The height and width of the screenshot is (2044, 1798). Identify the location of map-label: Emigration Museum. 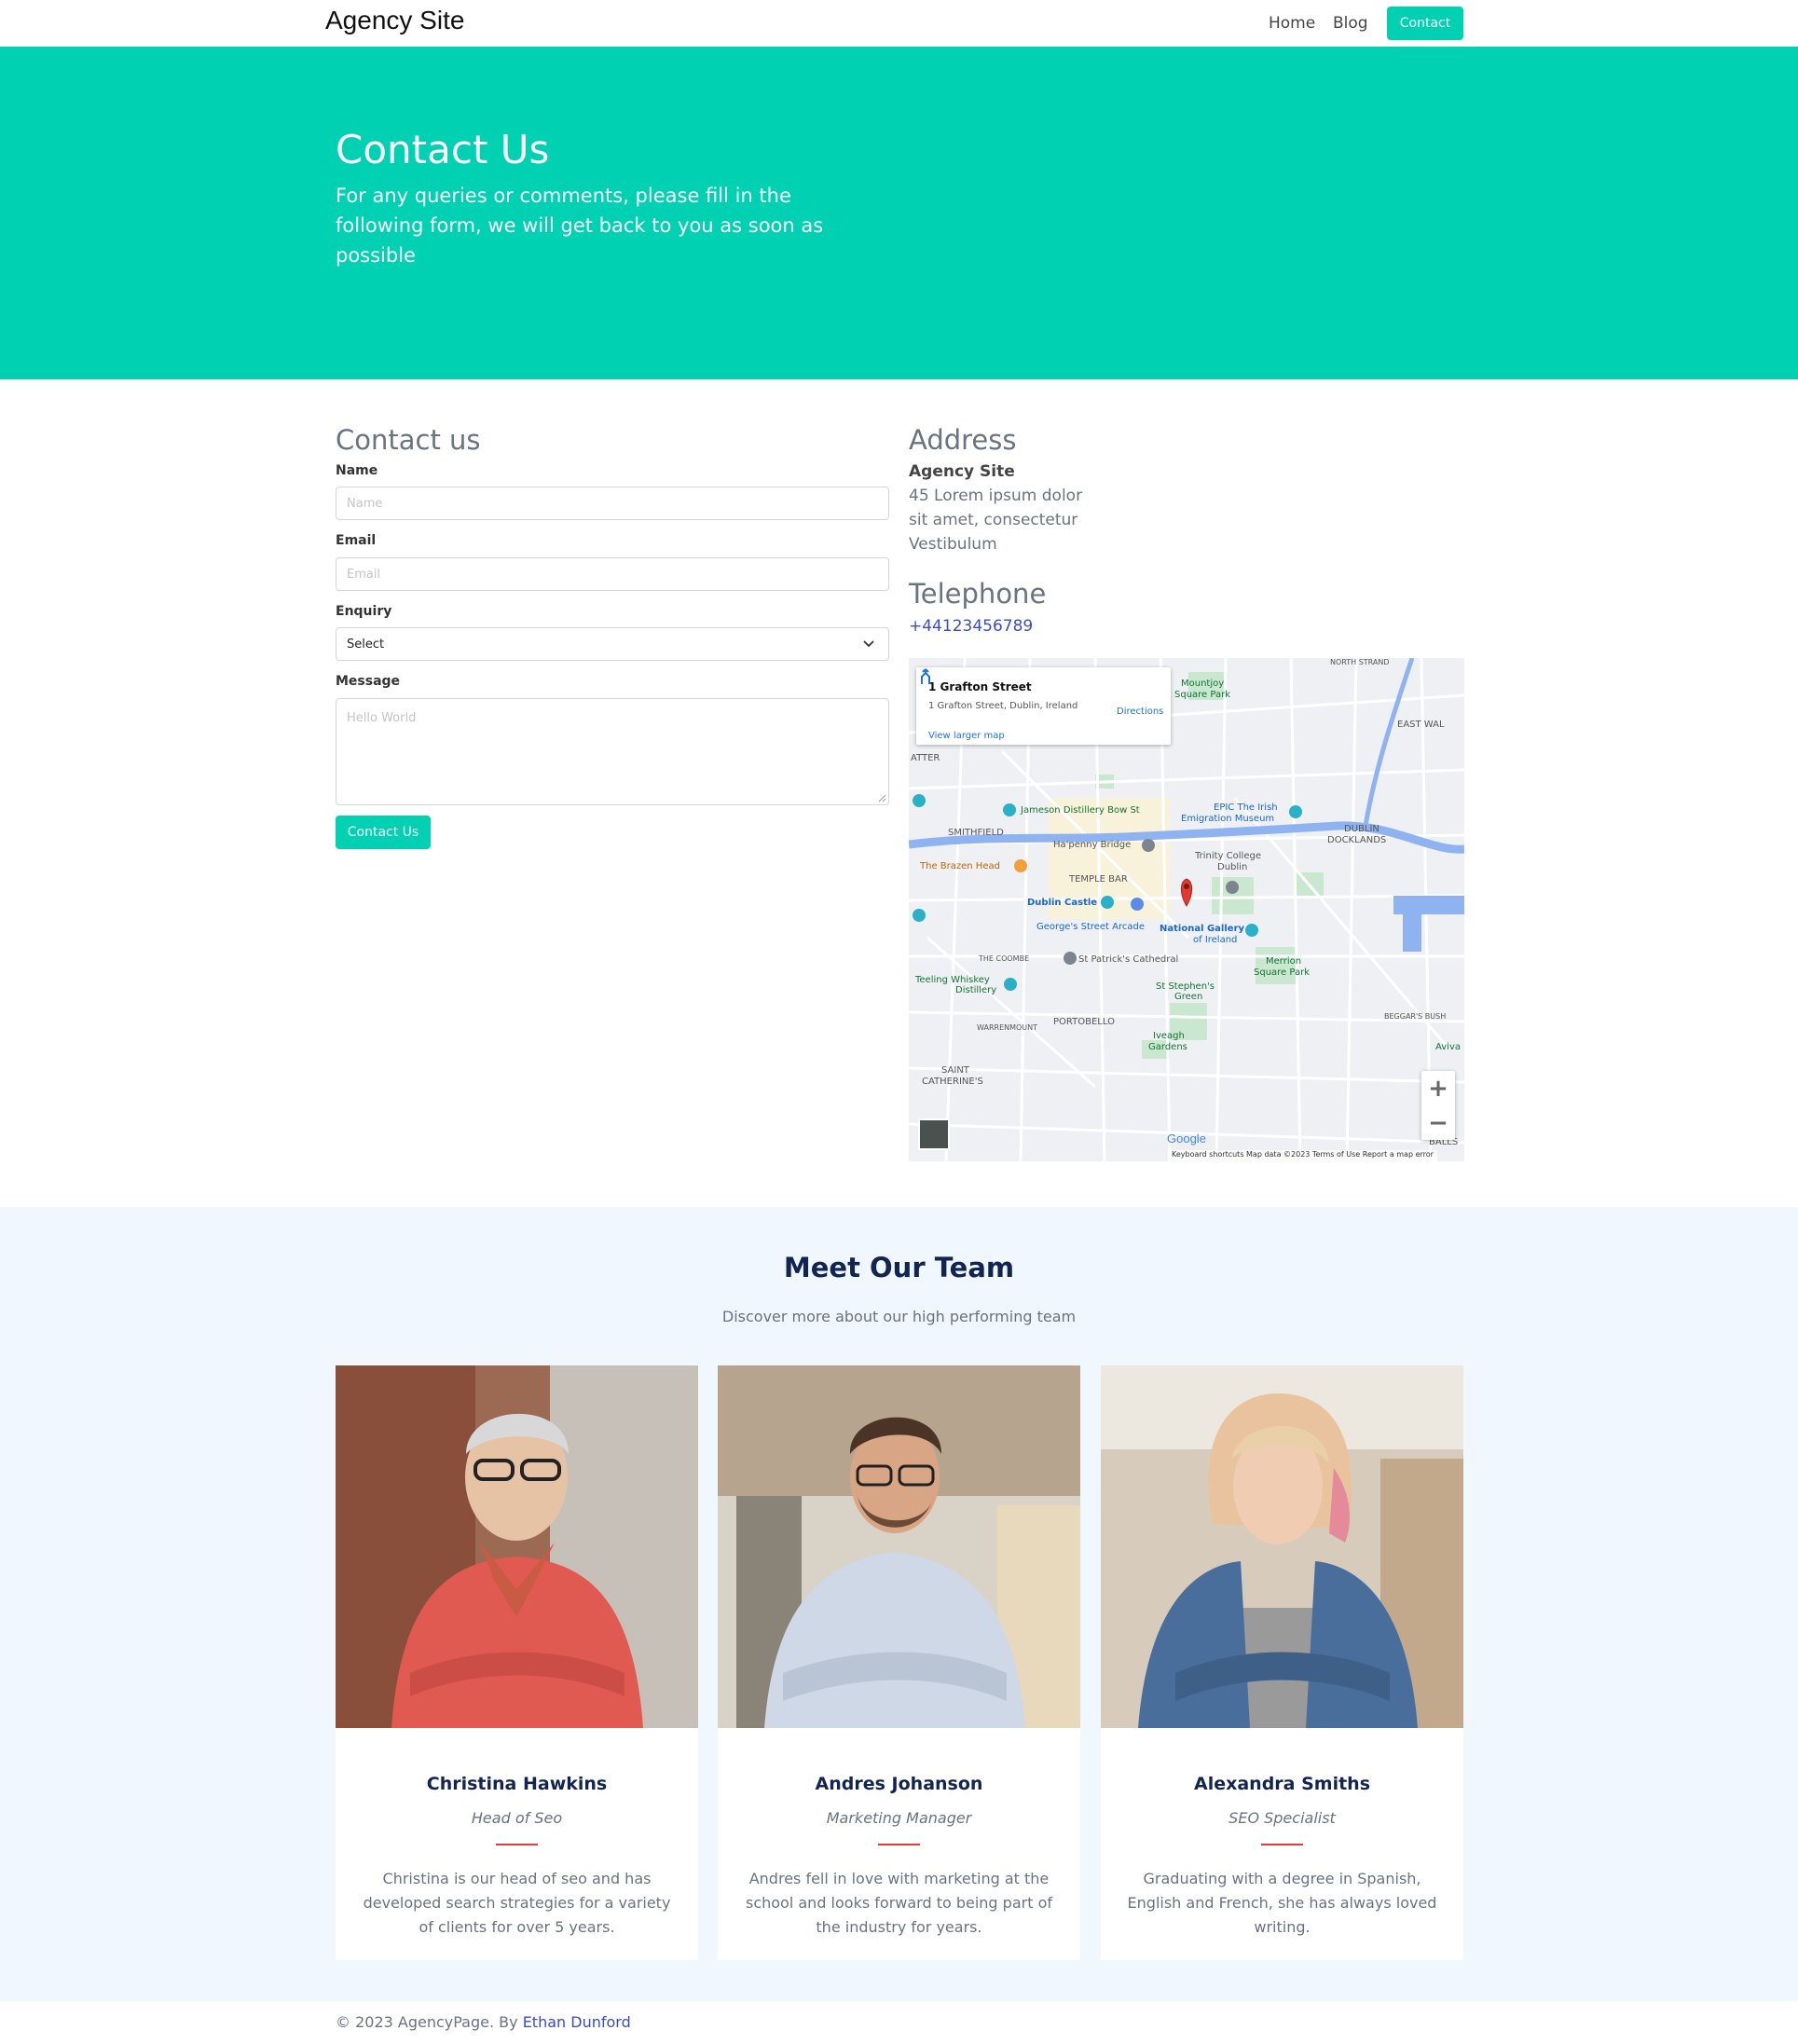
(1228, 819).